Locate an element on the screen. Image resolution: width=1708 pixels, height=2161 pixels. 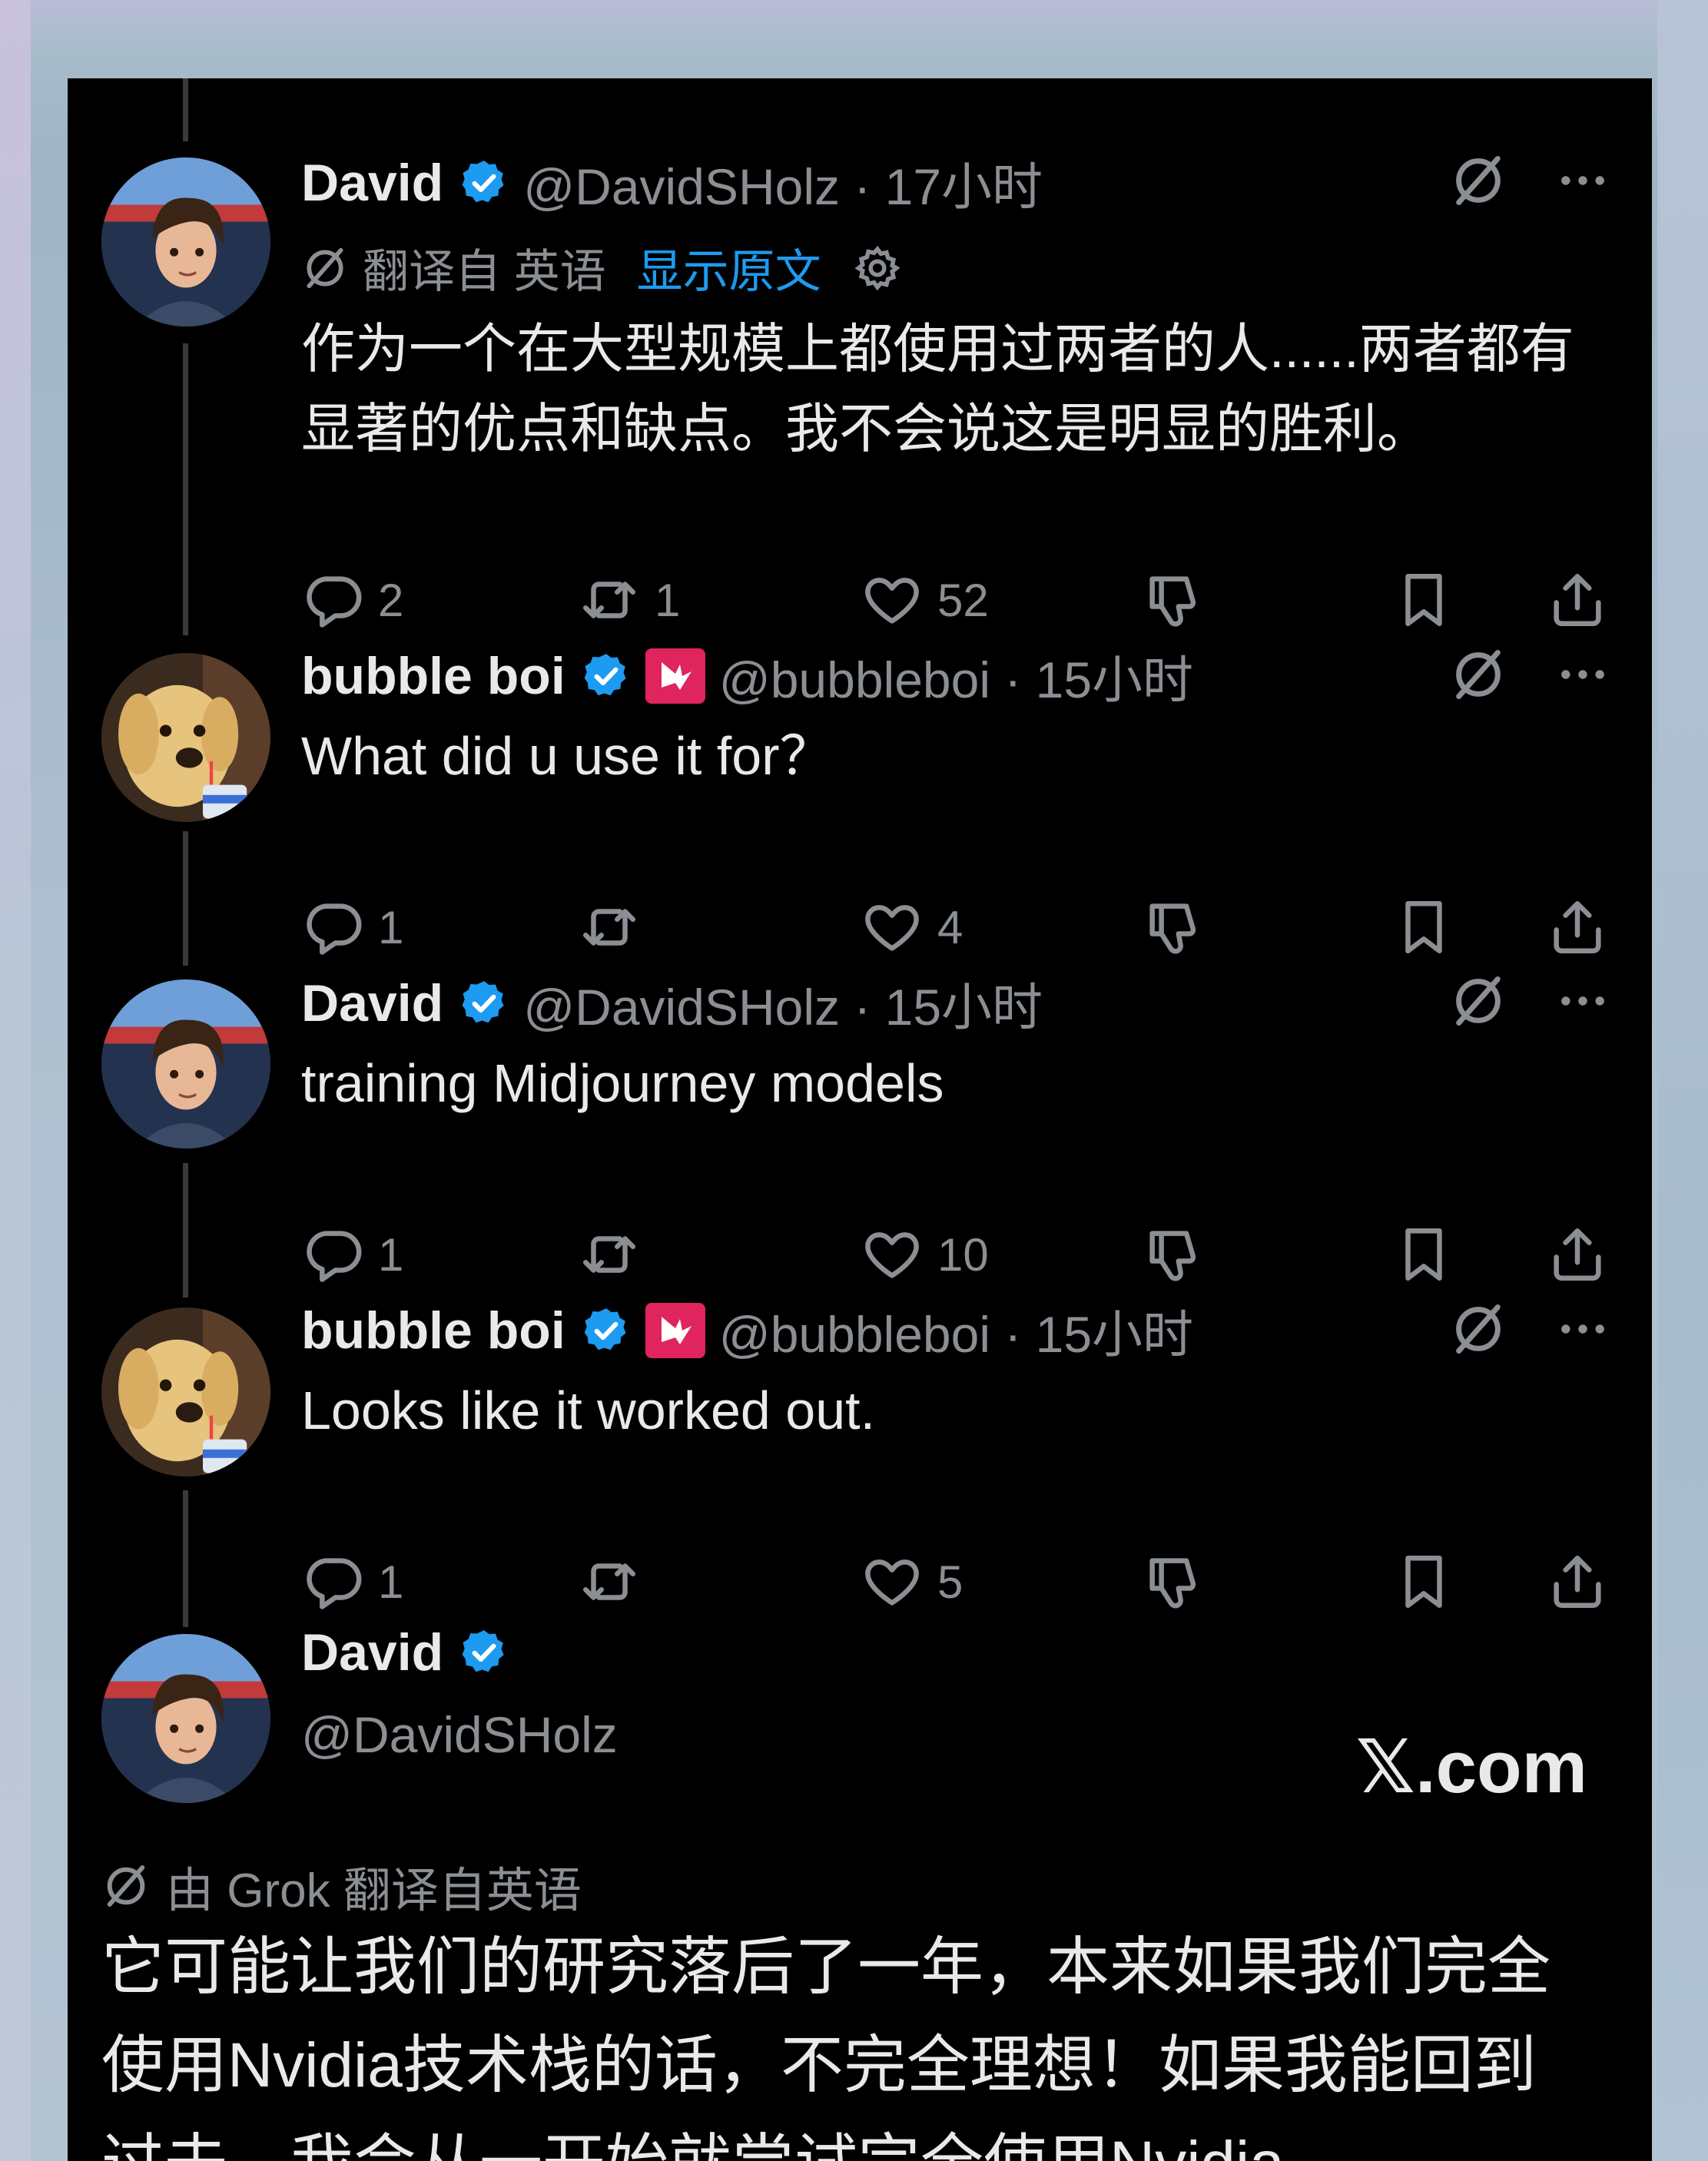
post-text: What did u use it for？ is located at coordinates (567, 756).